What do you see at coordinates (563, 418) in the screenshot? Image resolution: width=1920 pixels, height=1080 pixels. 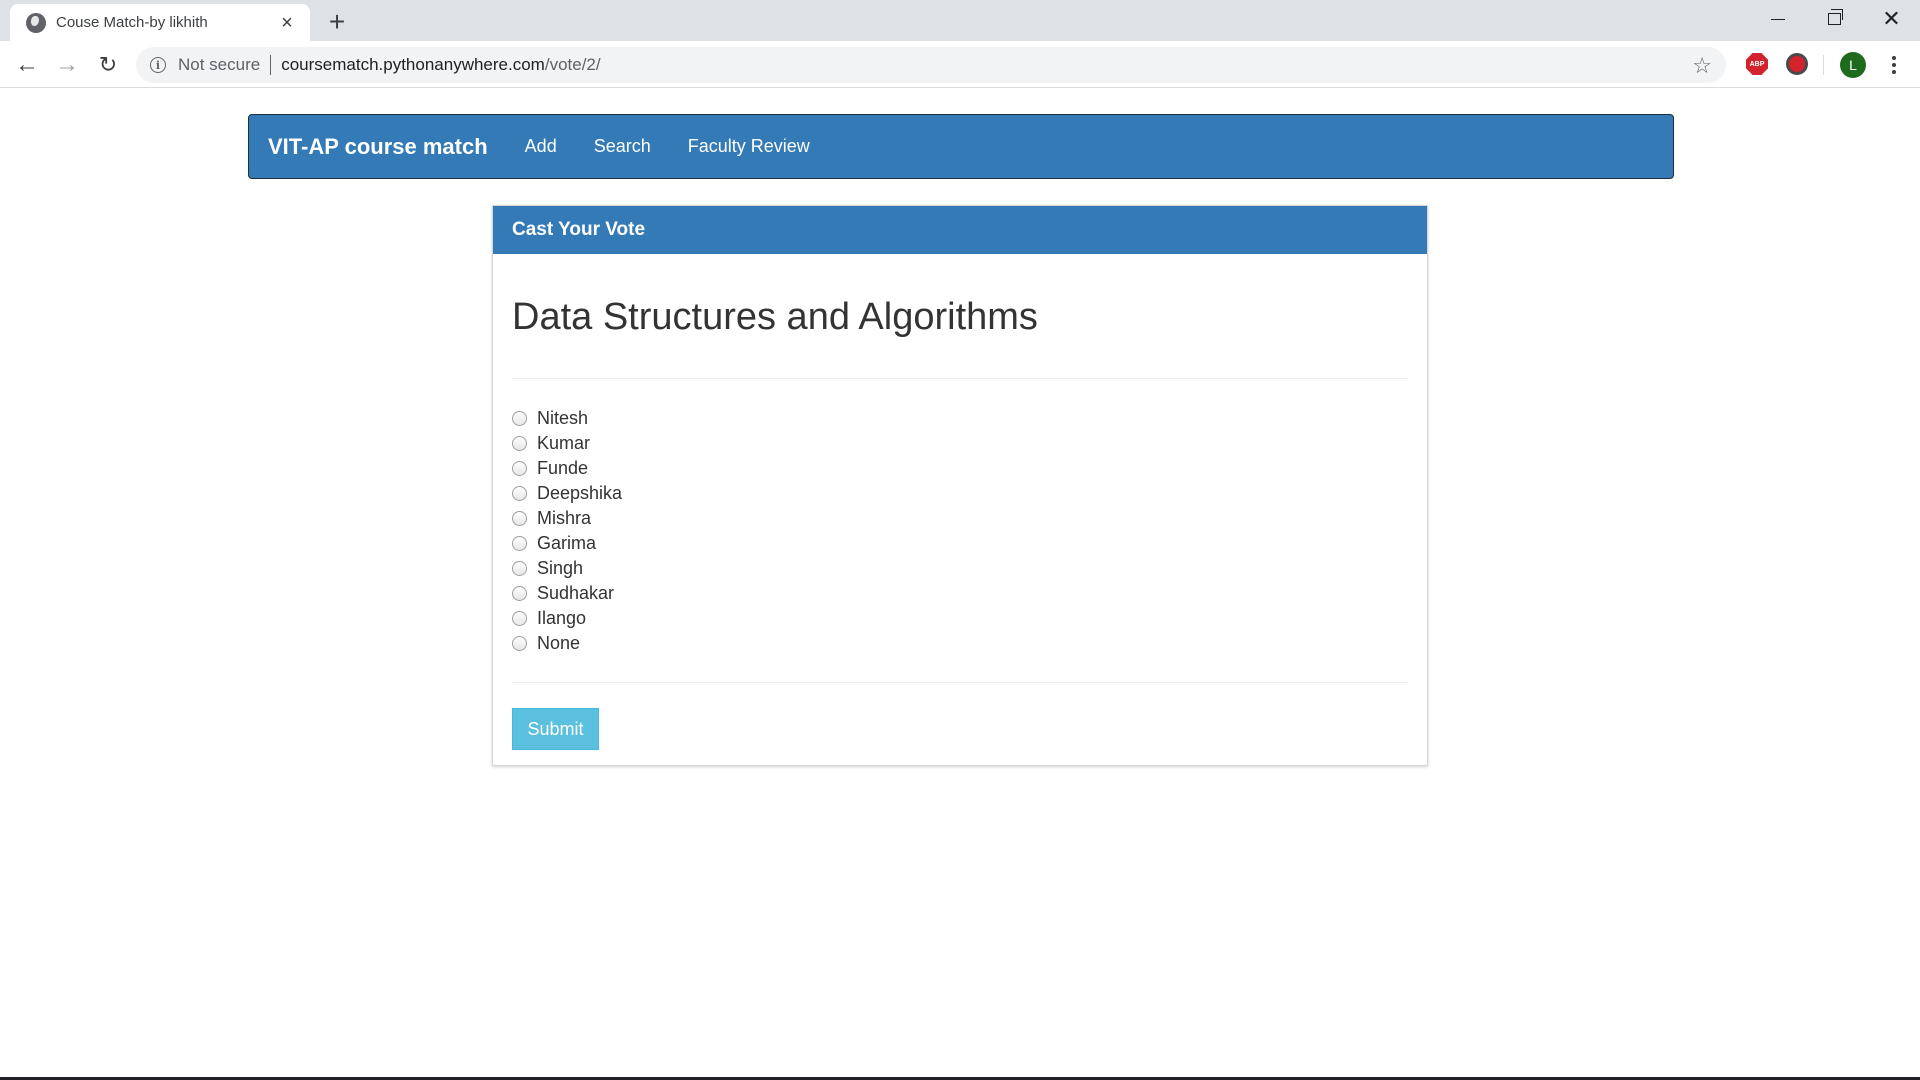 I see `choice-label: Nitesh` at bounding box center [563, 418].